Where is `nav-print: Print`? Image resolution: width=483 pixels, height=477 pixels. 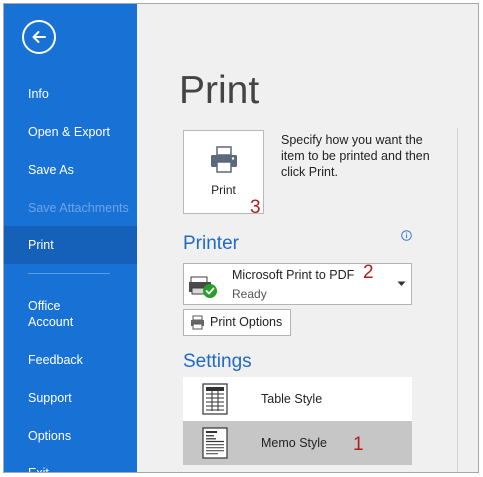
nav-print: Print is located at coordinates (70, 245).